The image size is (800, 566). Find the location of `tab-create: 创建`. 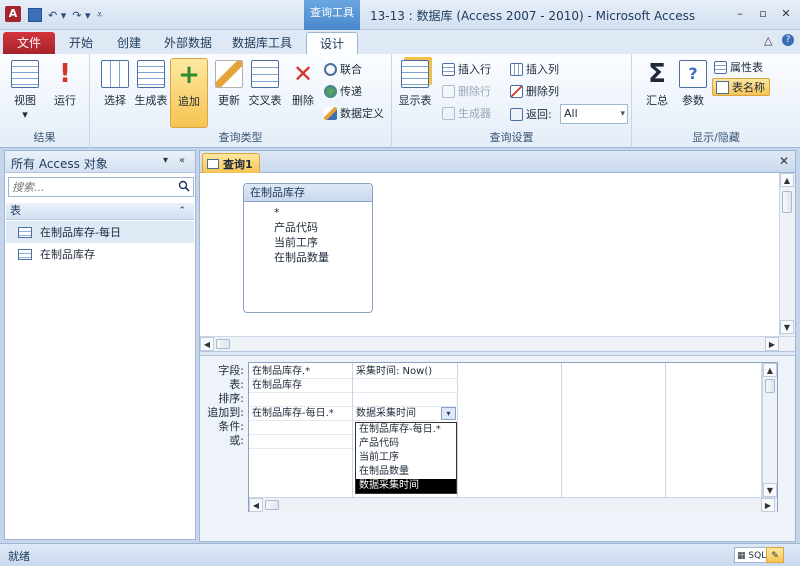

tab-create: 创建 is located at coordinates (129, 43).